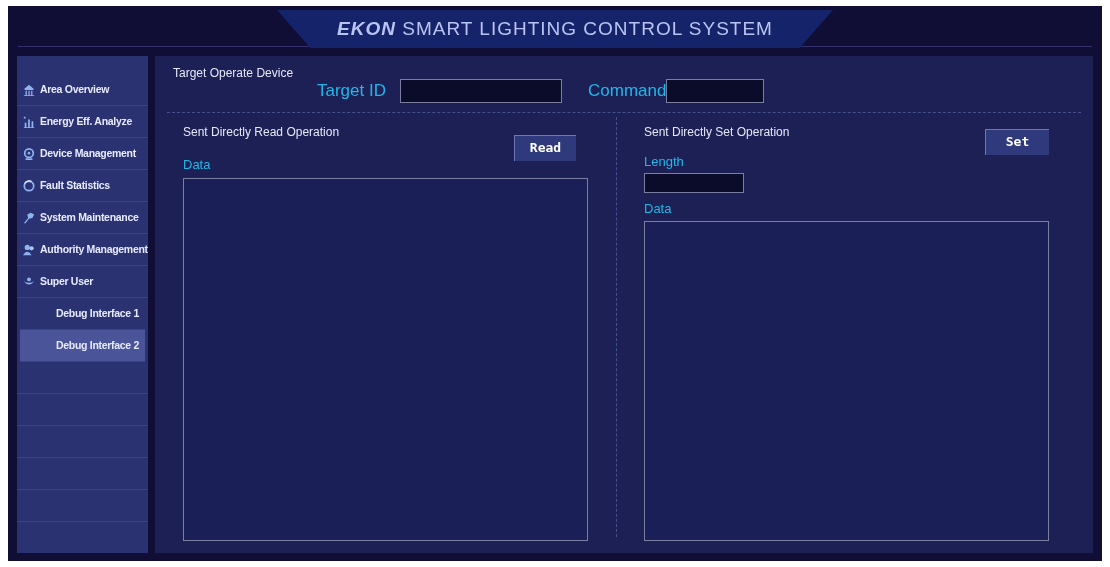 The width and height of the screenshot is (1110, 567). What do you see at coordinates (82, 90) in the screenshot?
I see `nav-item: Area Overview` at bounding box center [82, 90].